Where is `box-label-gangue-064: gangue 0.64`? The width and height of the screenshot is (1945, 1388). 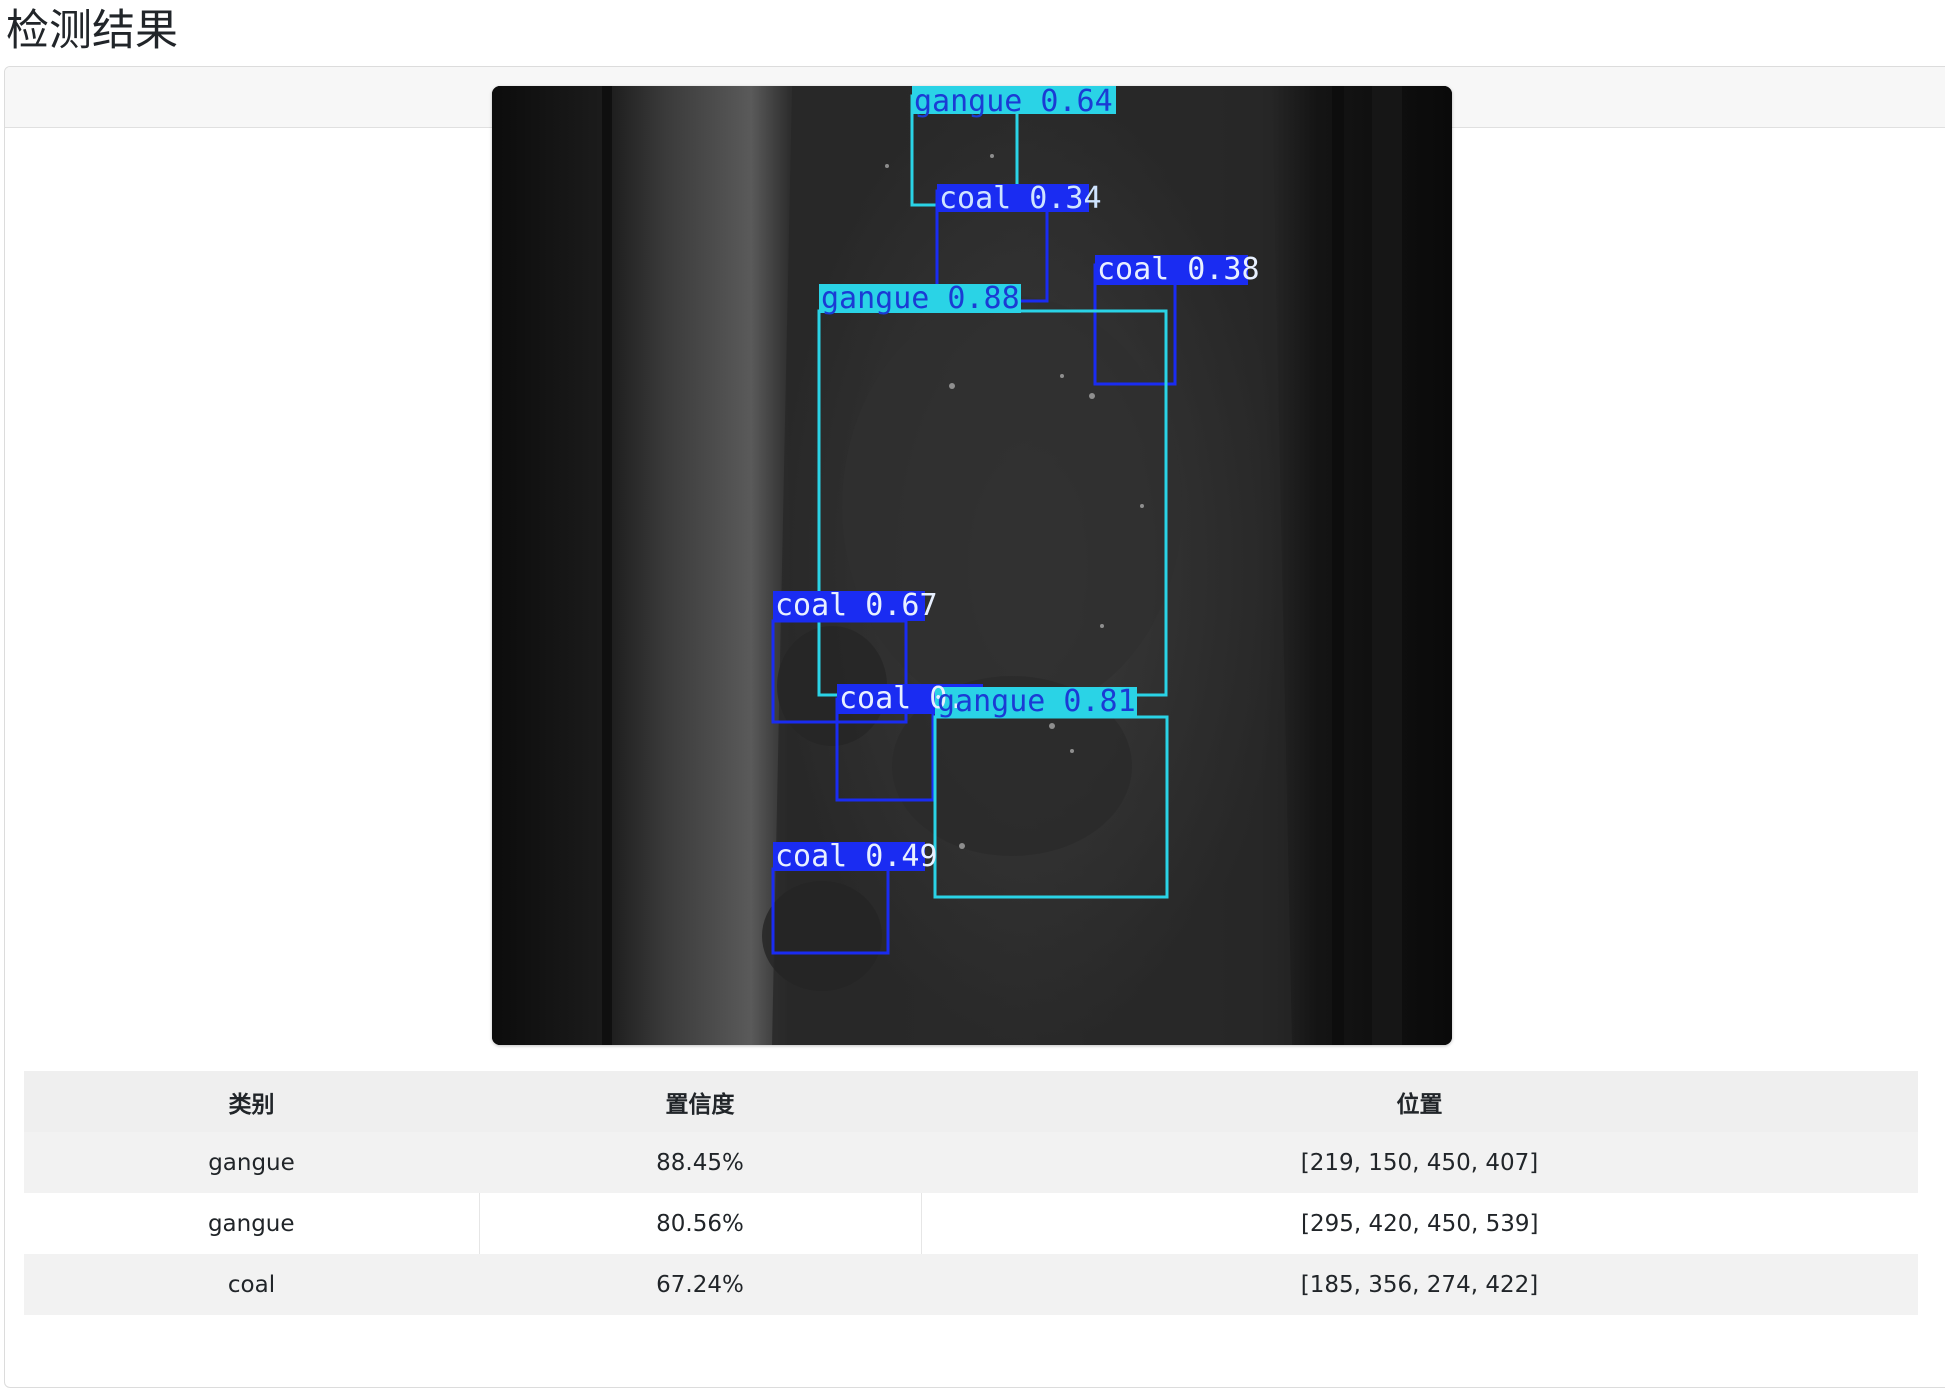 box-label-gangue-064: gangue 0.64 is located at coordinates (1013, 102).